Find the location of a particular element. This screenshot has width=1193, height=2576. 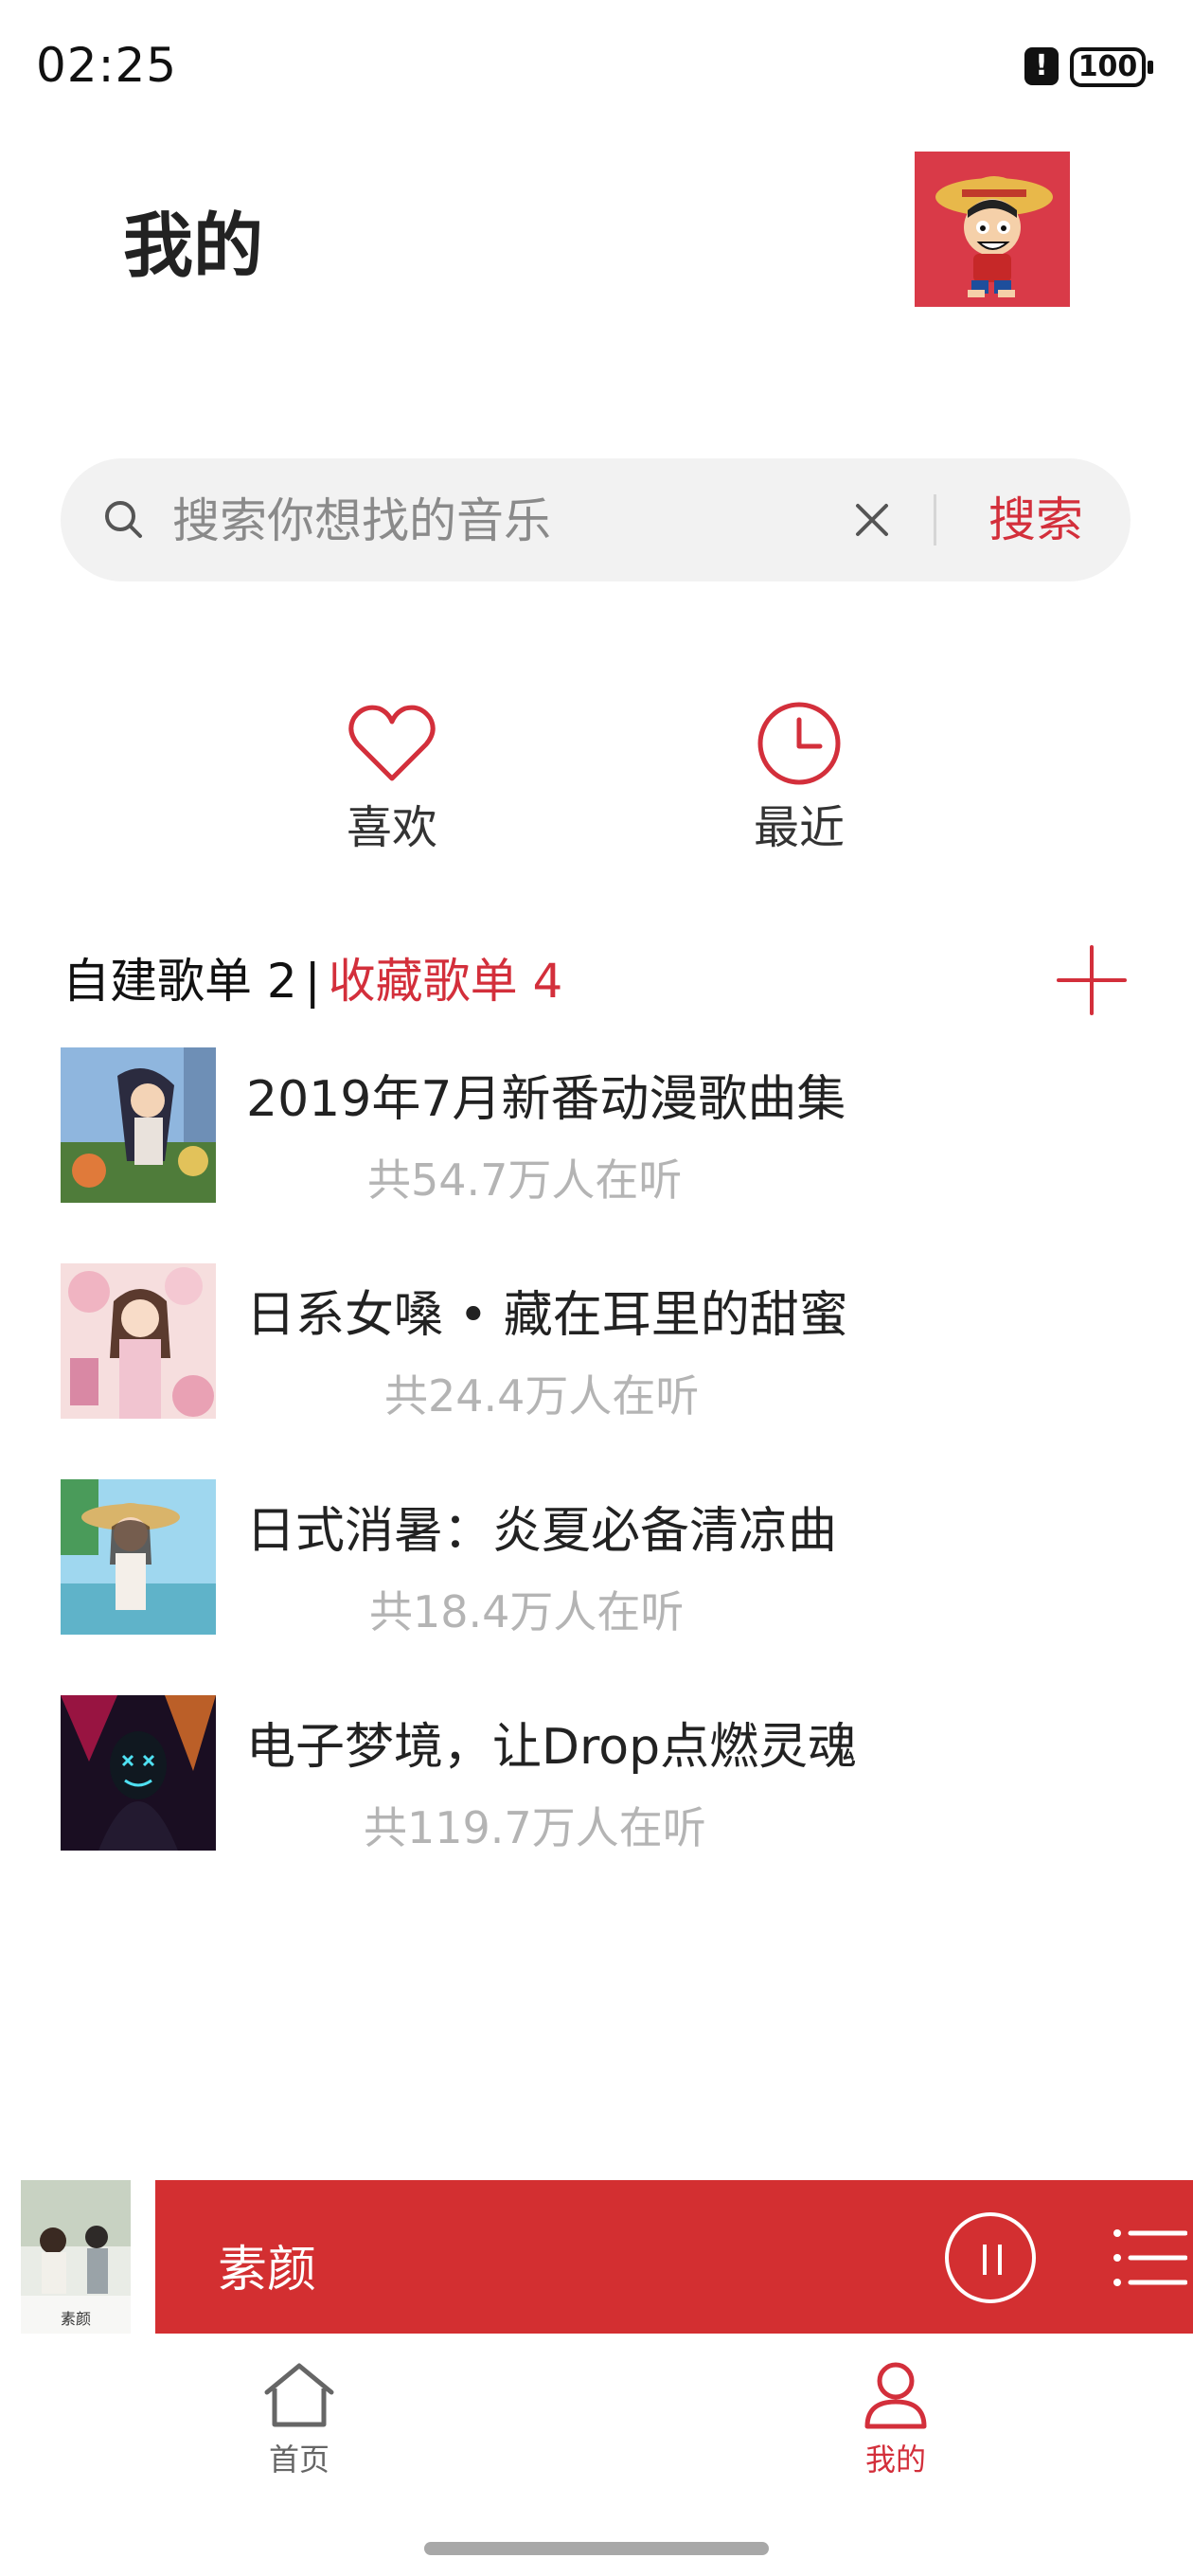

home-indicator is located at coordinates (596, 2548).